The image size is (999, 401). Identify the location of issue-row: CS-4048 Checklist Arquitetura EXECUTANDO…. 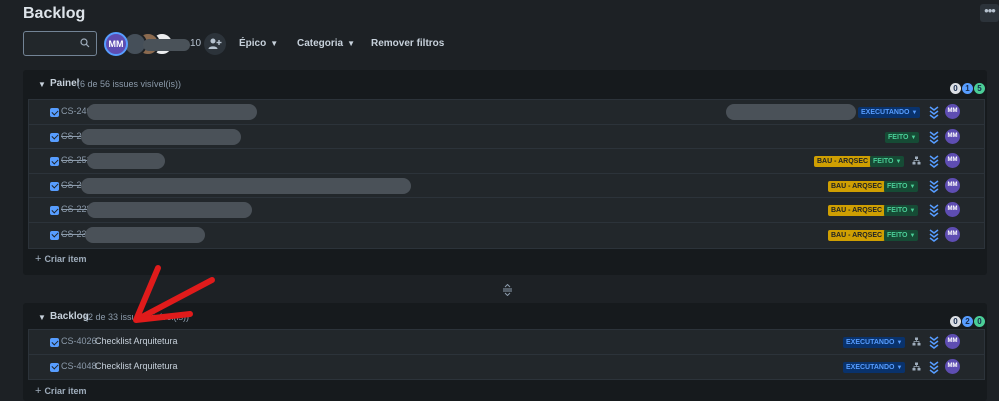
(506, 367).